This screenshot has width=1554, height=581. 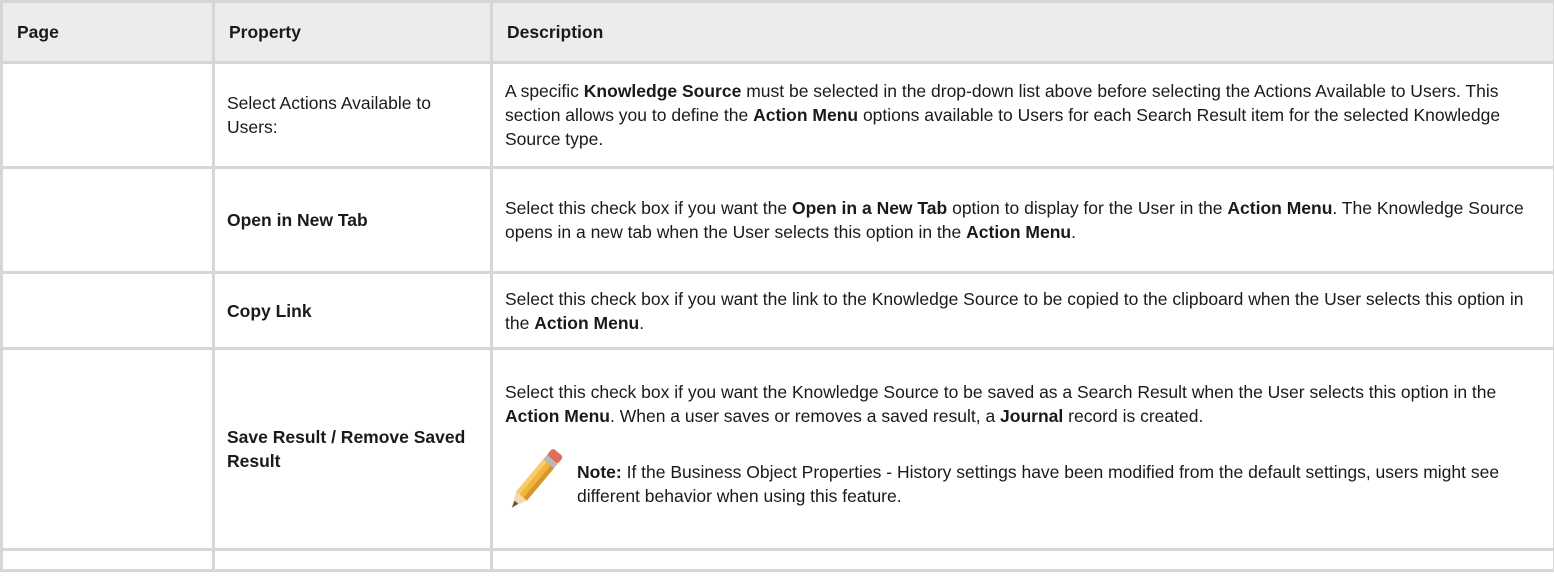 I want to click on property-cell: Copy Link, so click(x=352, y=310).